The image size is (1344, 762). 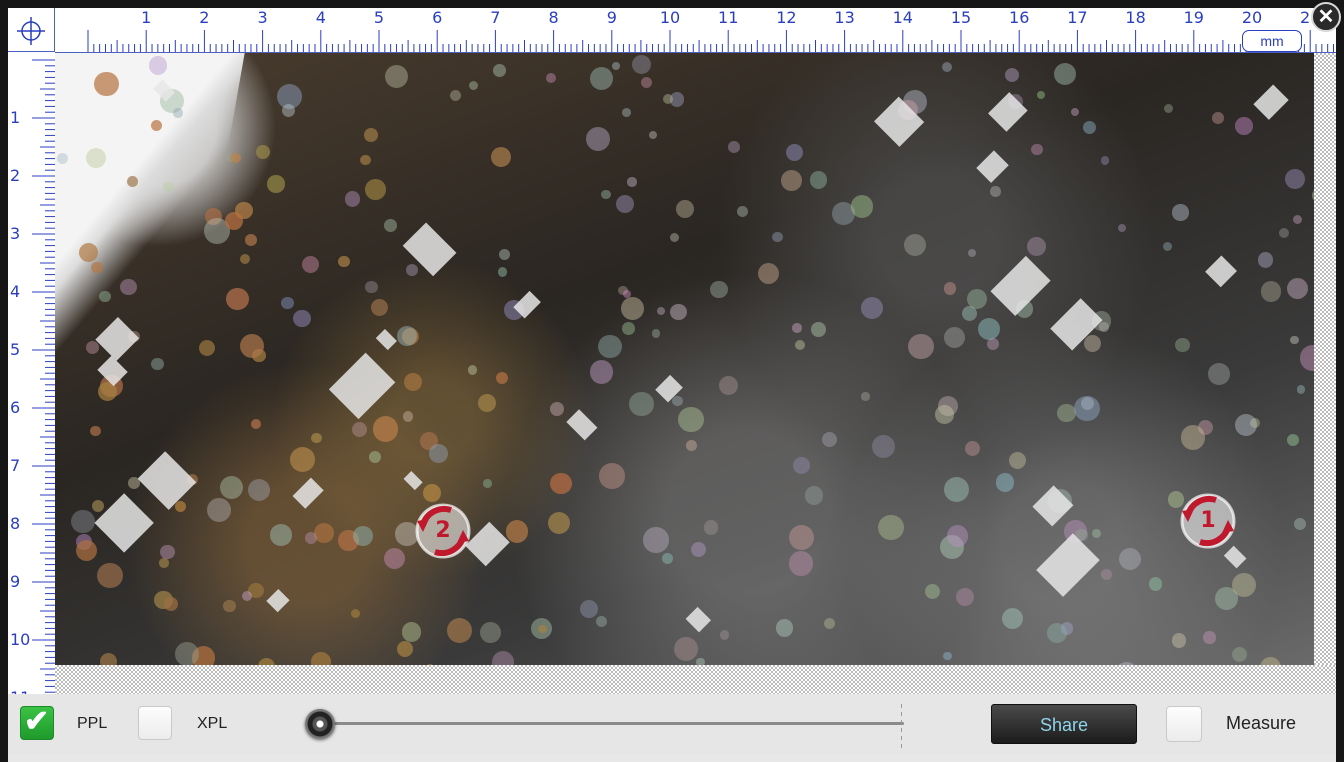 I want to click on xpl-label: XPL, so click(x=212, y=723).